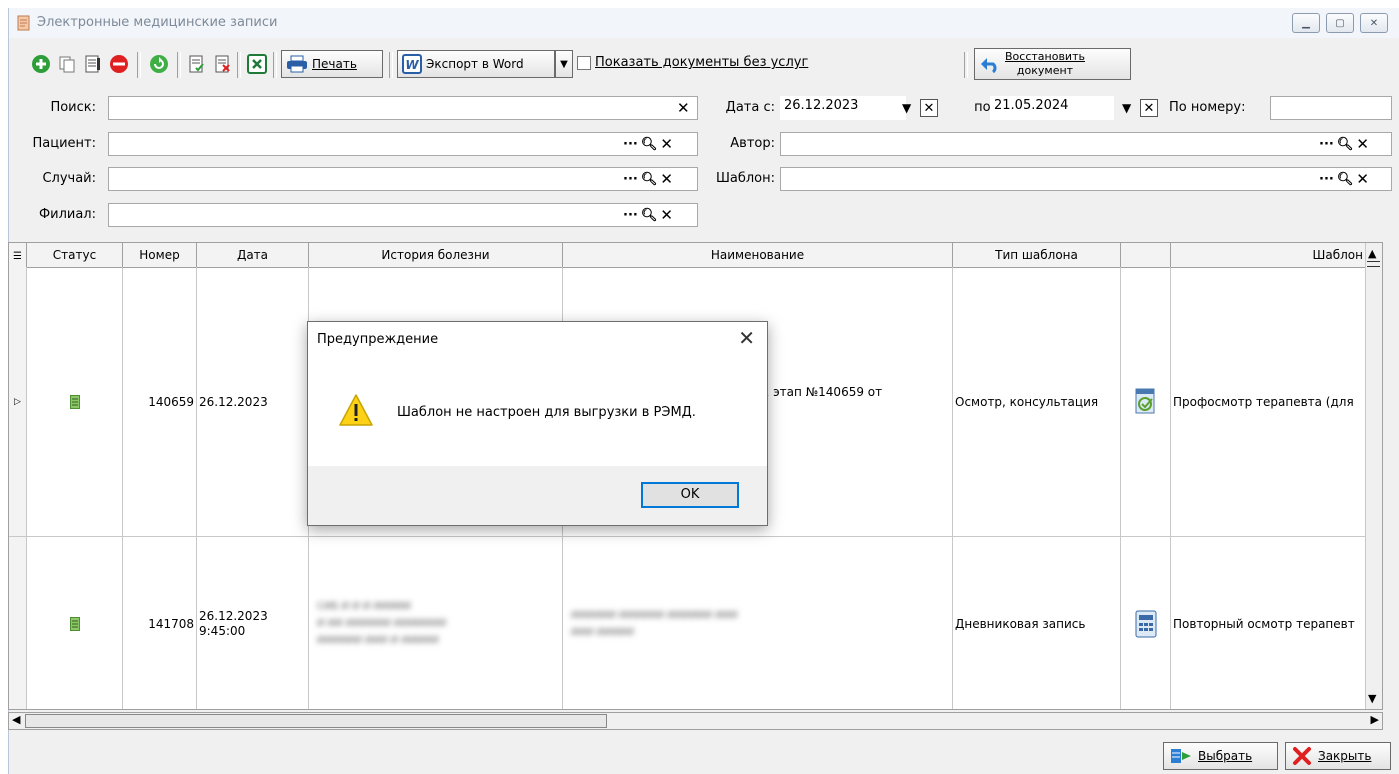  What do you see at coordinates (666, 179) in the screenshot?
I see `case-clear-button: ✕` at bounding box center [666, 179].